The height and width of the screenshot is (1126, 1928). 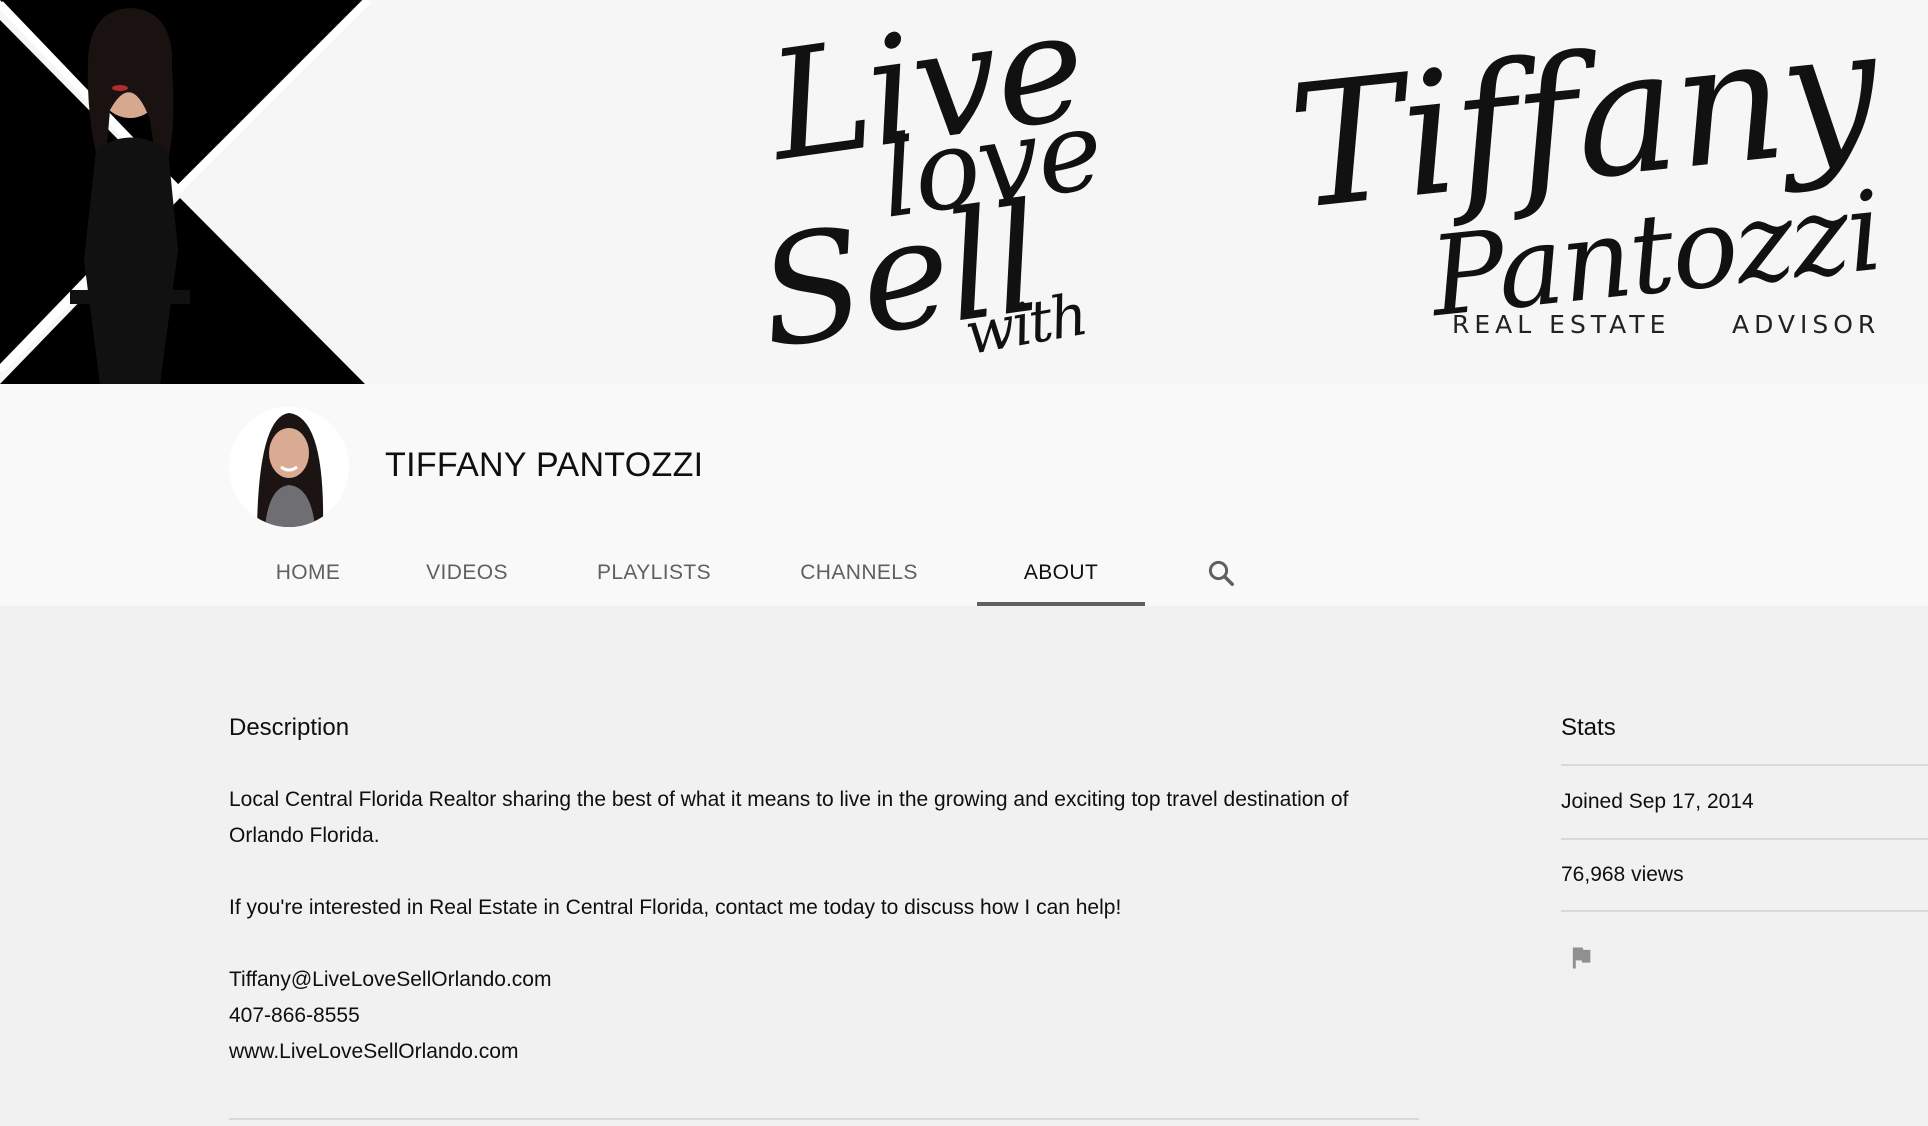 I want to click on stat-views: 76,968 views, so click(x=1744, y=875).